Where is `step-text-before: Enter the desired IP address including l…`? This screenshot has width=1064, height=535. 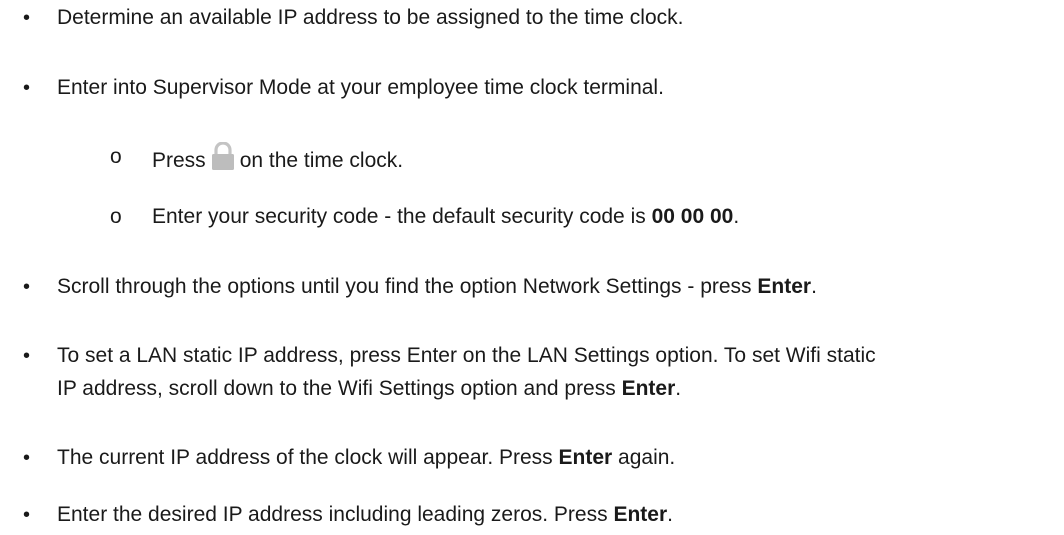 step-text-before: Enter the desired IP address including l… is located at coordinates (335, 514).